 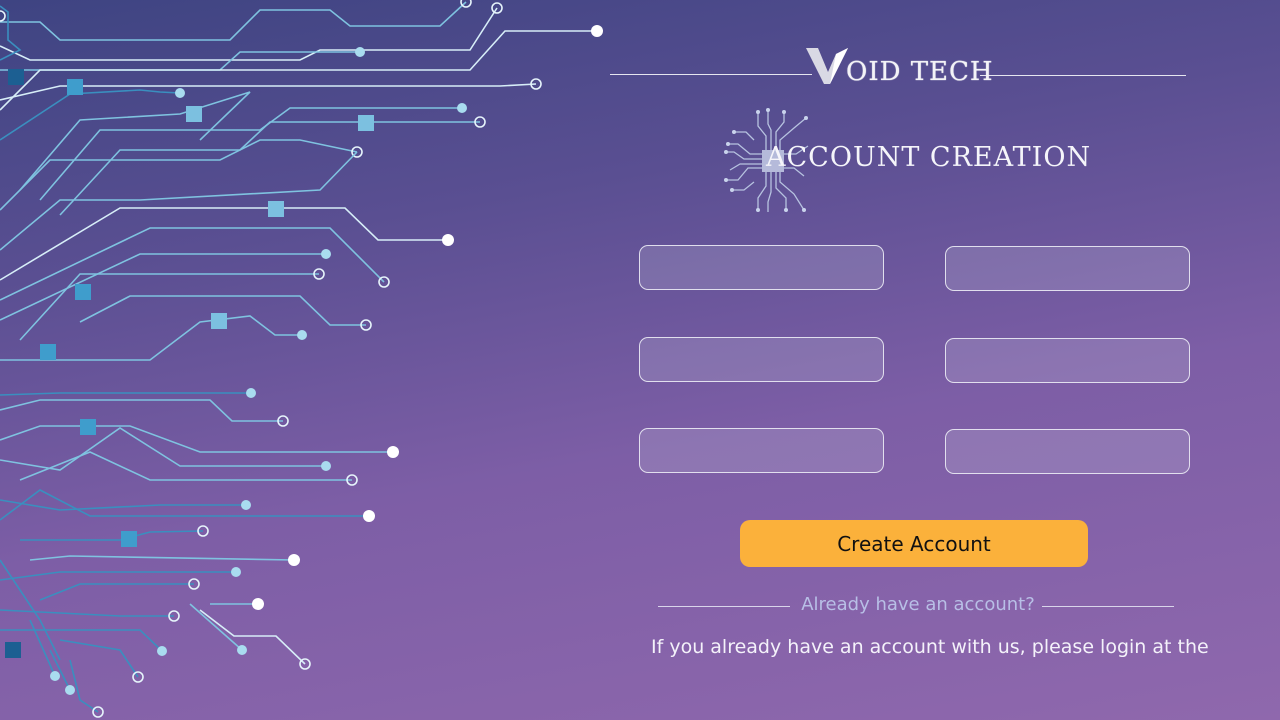 I want to click on divider-line-left, so click(x=724, y=606).